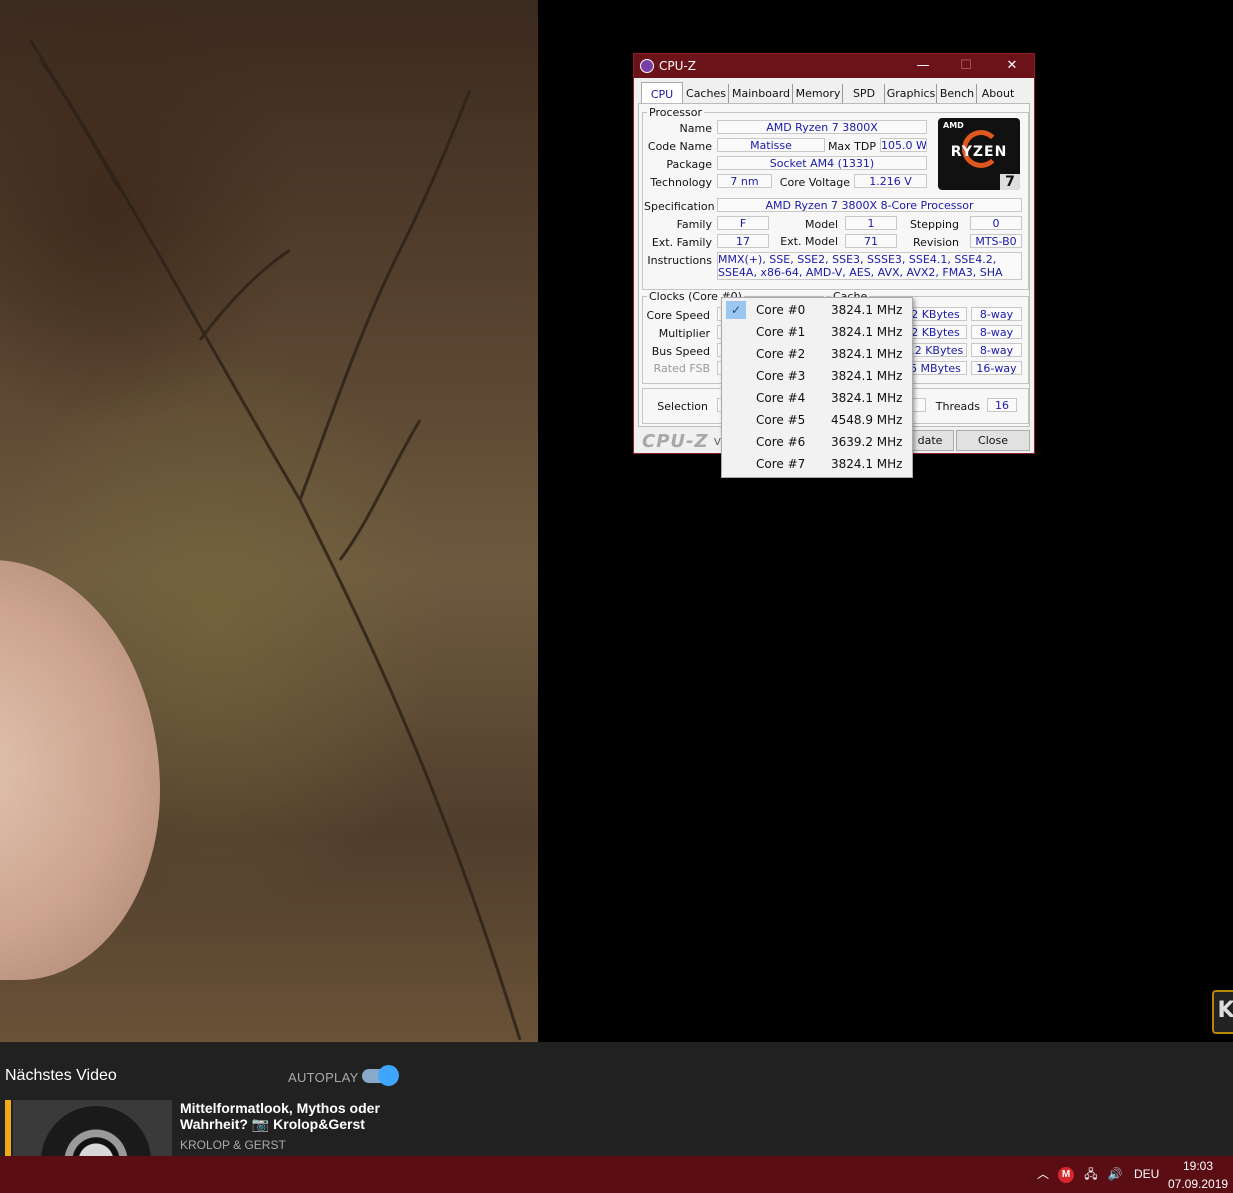 Image resolution: width=1233 pixels, height=1193 pixels. I want to click on ext-model-label: Ext. Model, so click(809, 241).